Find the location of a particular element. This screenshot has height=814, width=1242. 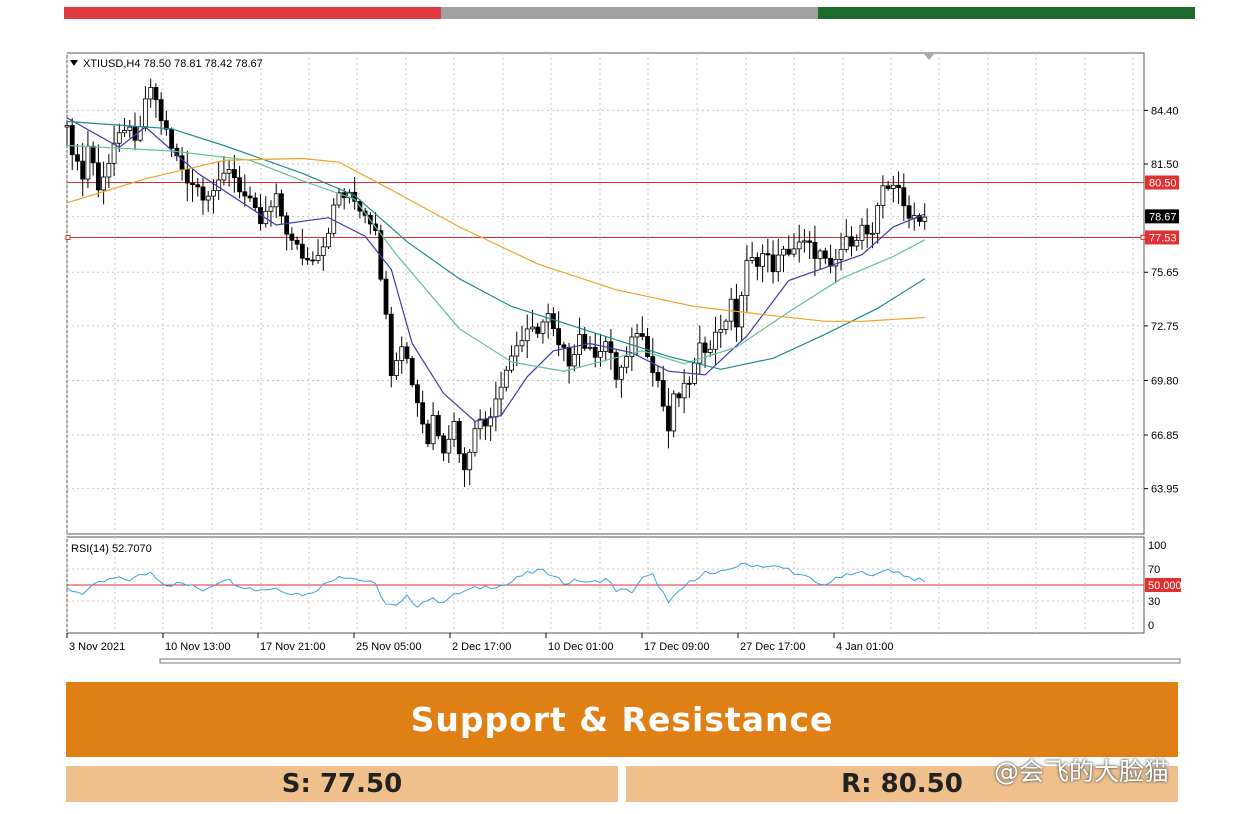

y-tick-label: 66.85 is located at coordinates (1165, 436).